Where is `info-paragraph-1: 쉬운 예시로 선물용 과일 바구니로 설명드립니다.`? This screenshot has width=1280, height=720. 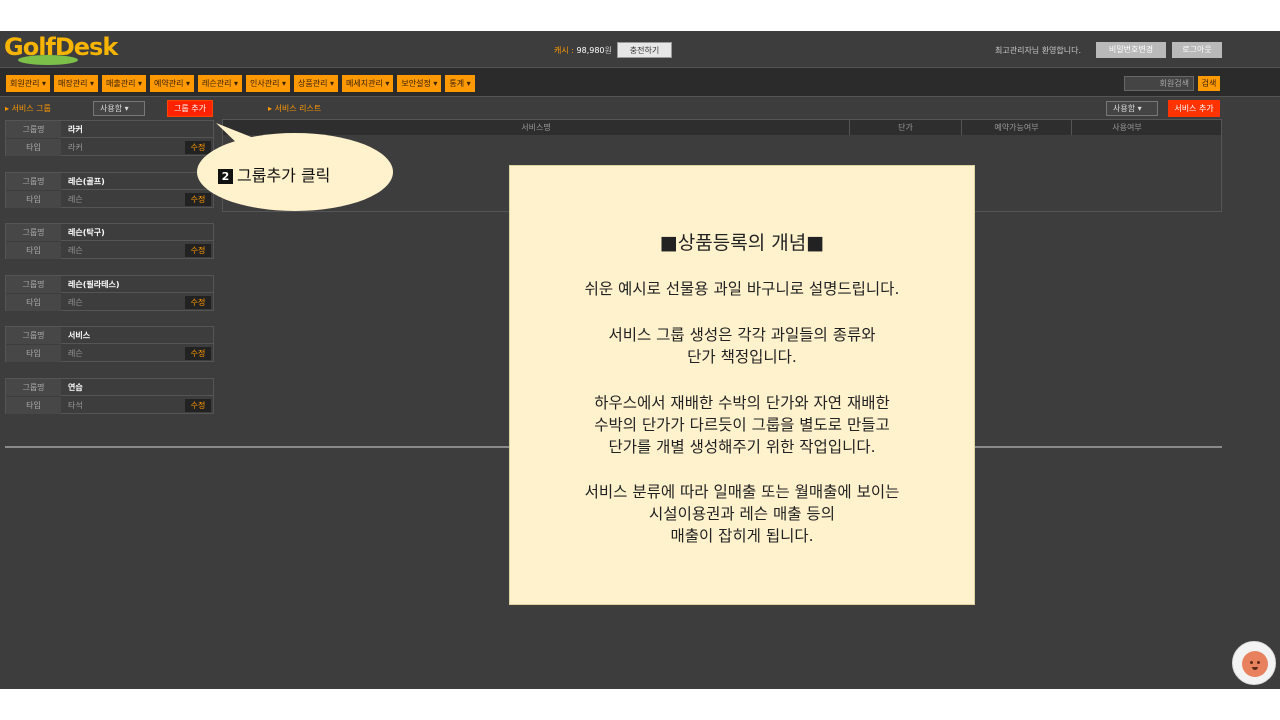
info-paragraph-1: 쉬운 예시로 선물용 과일 바구니로 설명드립니다. is located at coordinates (742, 289).